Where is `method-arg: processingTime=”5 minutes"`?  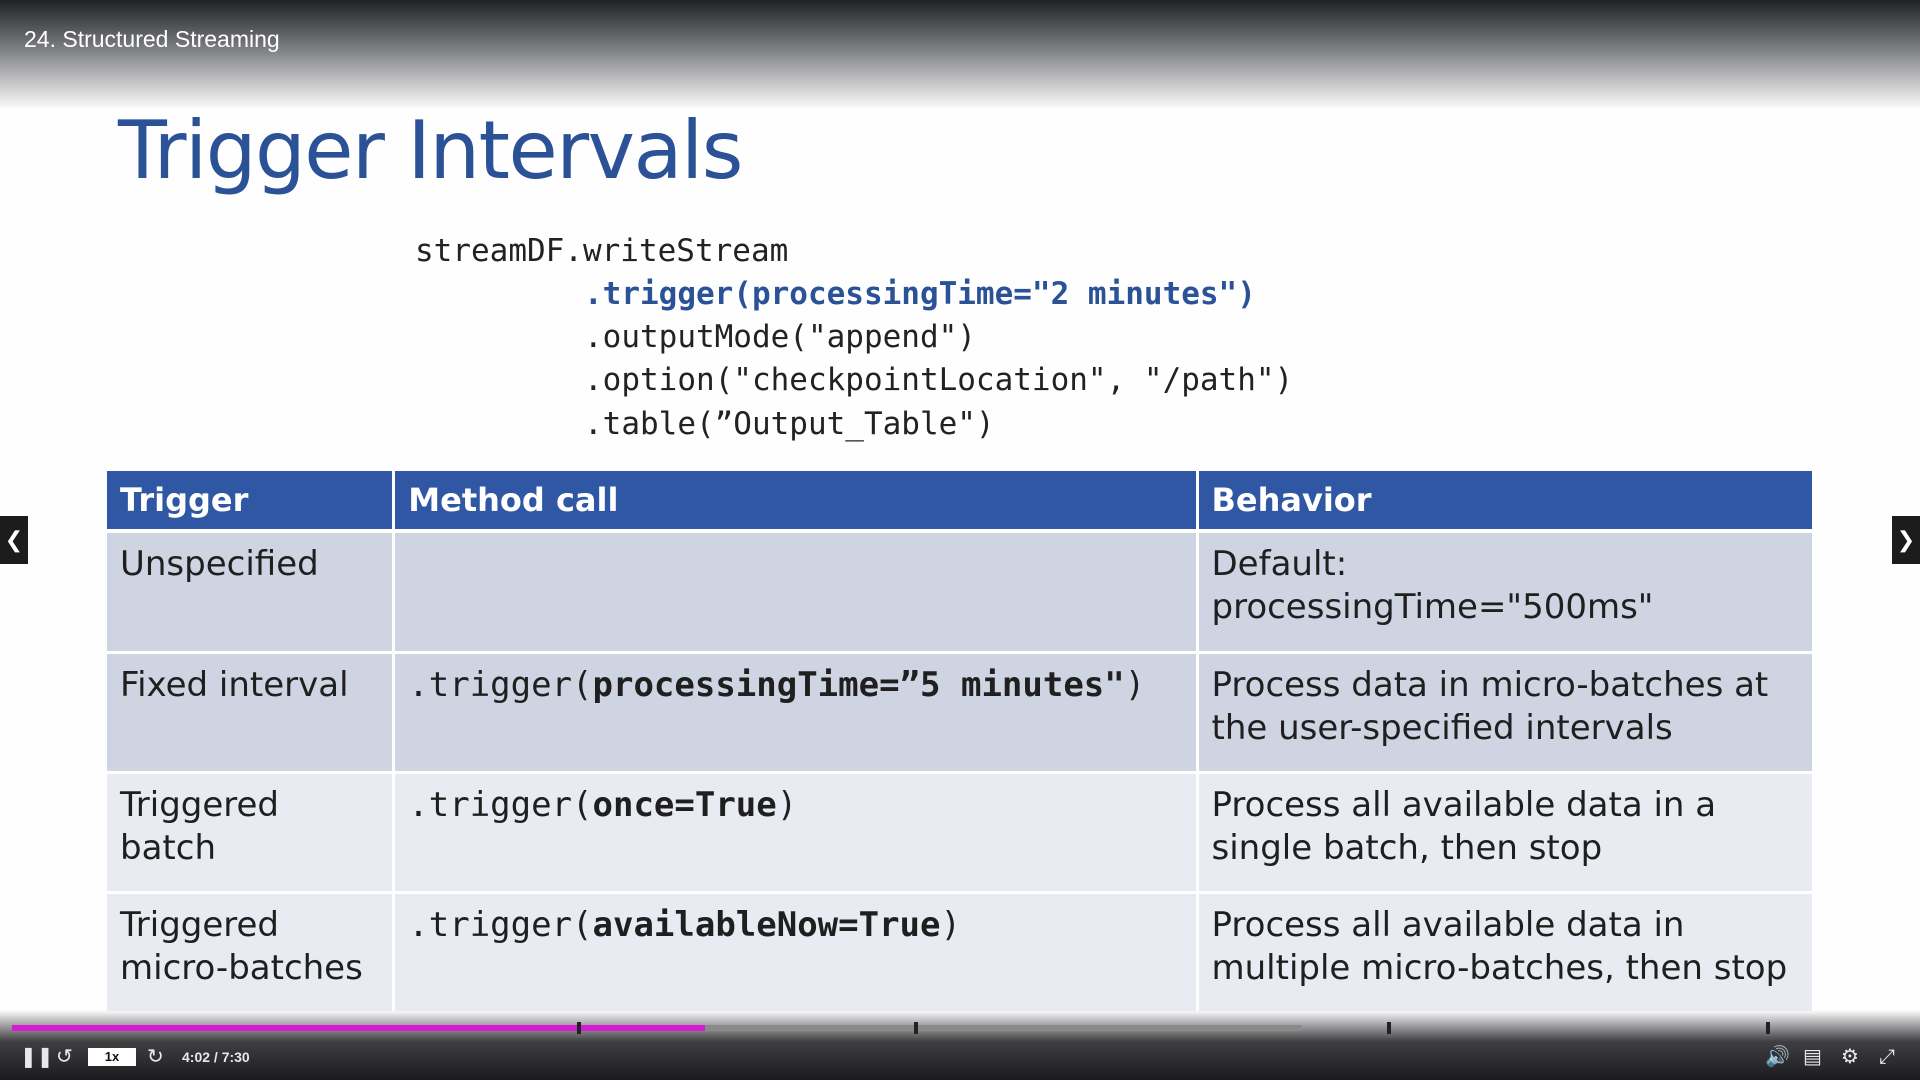 method-arg: processingTime=”5 minutes" is located at coordinates (858, 685).